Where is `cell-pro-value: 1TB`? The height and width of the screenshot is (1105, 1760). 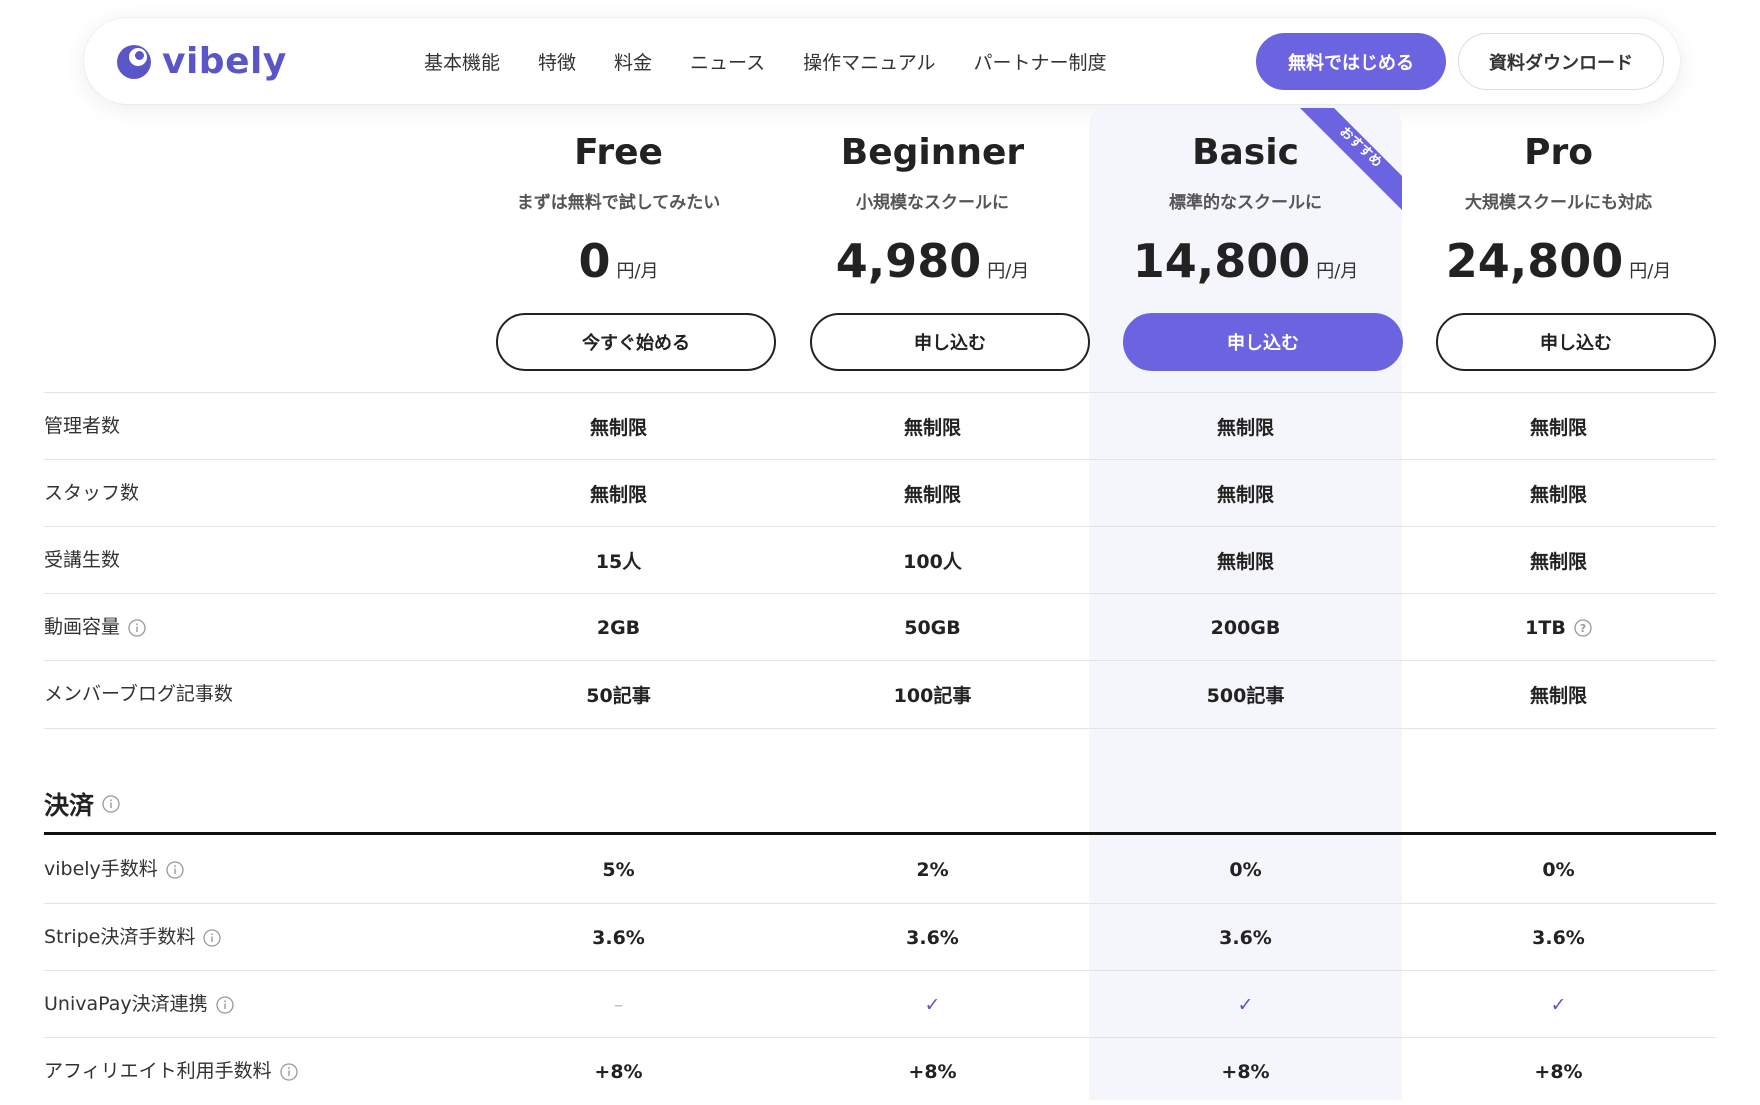
cell-pro-value: 1TB is located at coordinates (1545, 627).